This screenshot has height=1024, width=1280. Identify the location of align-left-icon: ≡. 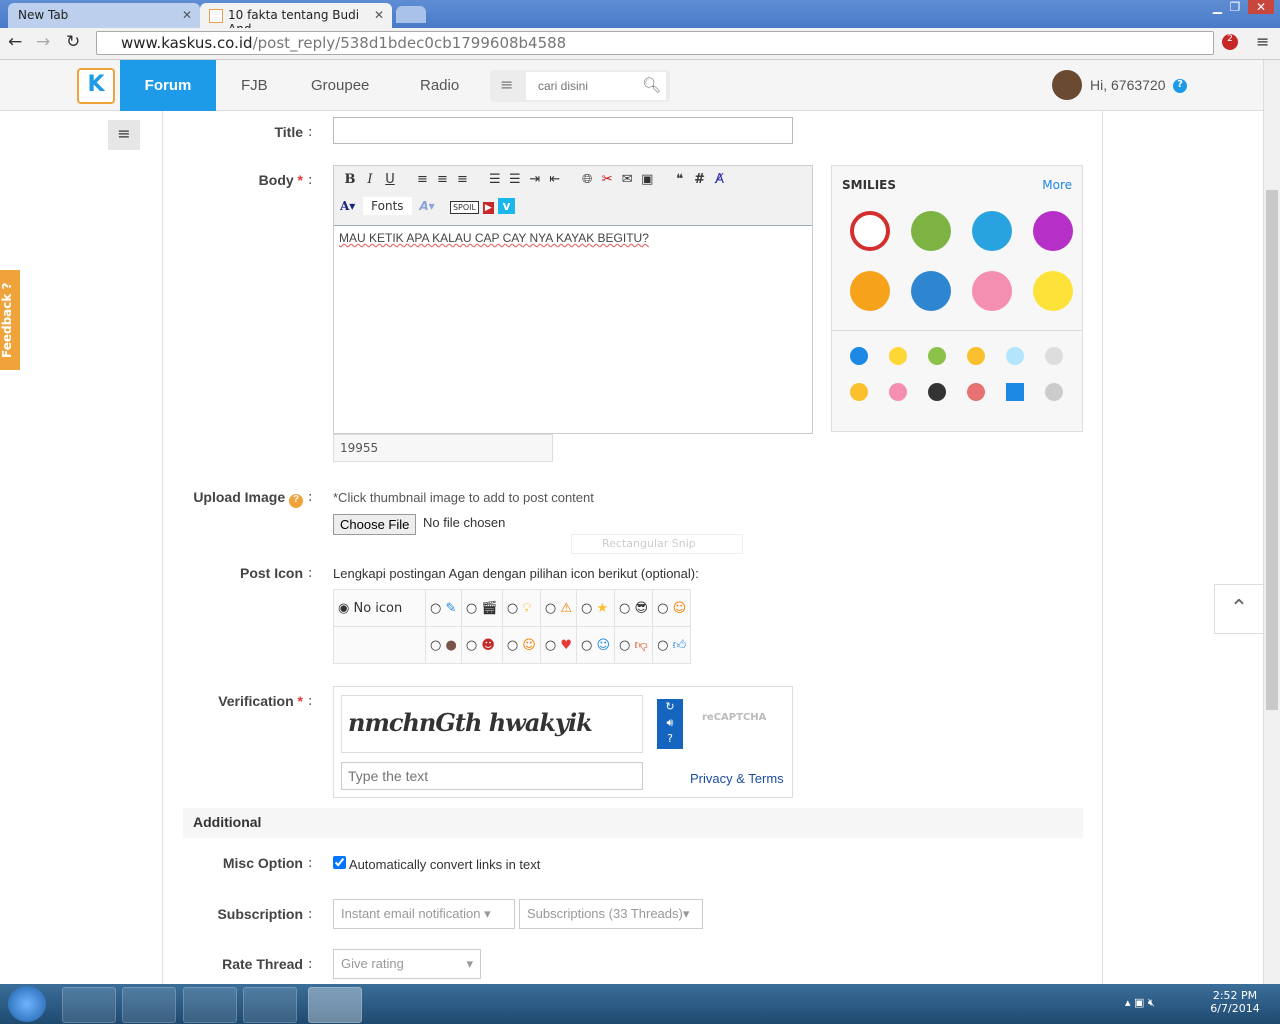
(422, 179).